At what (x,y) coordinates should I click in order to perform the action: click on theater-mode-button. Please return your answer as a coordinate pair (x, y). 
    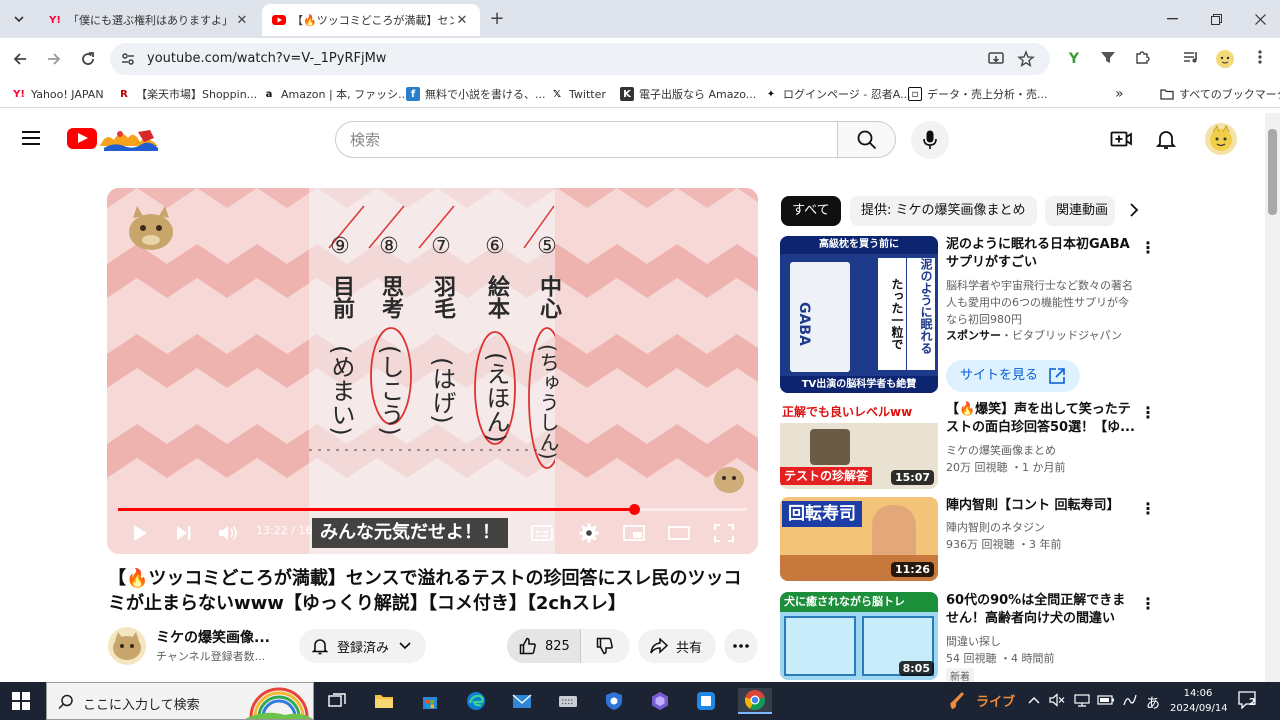
    Looking at the image, I should click on (679, 533).